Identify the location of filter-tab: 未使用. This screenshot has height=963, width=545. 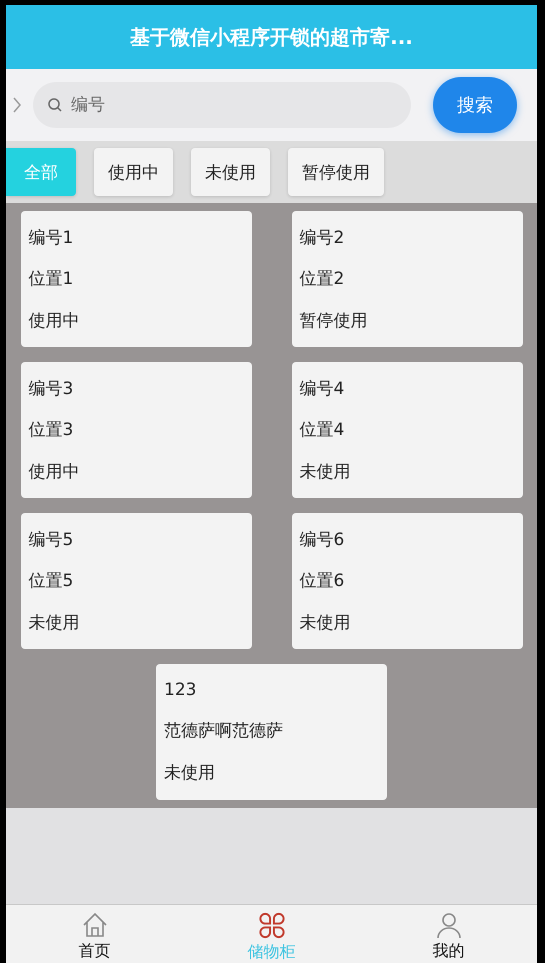
(230, 172).